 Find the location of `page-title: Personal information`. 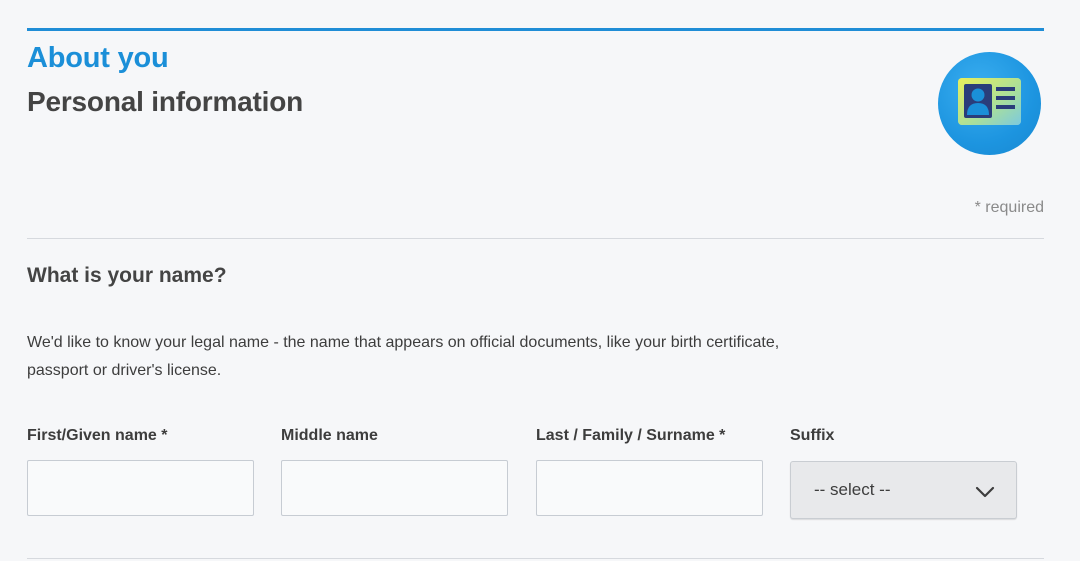

page-title: Personal information is located at coordinates (165, 101).